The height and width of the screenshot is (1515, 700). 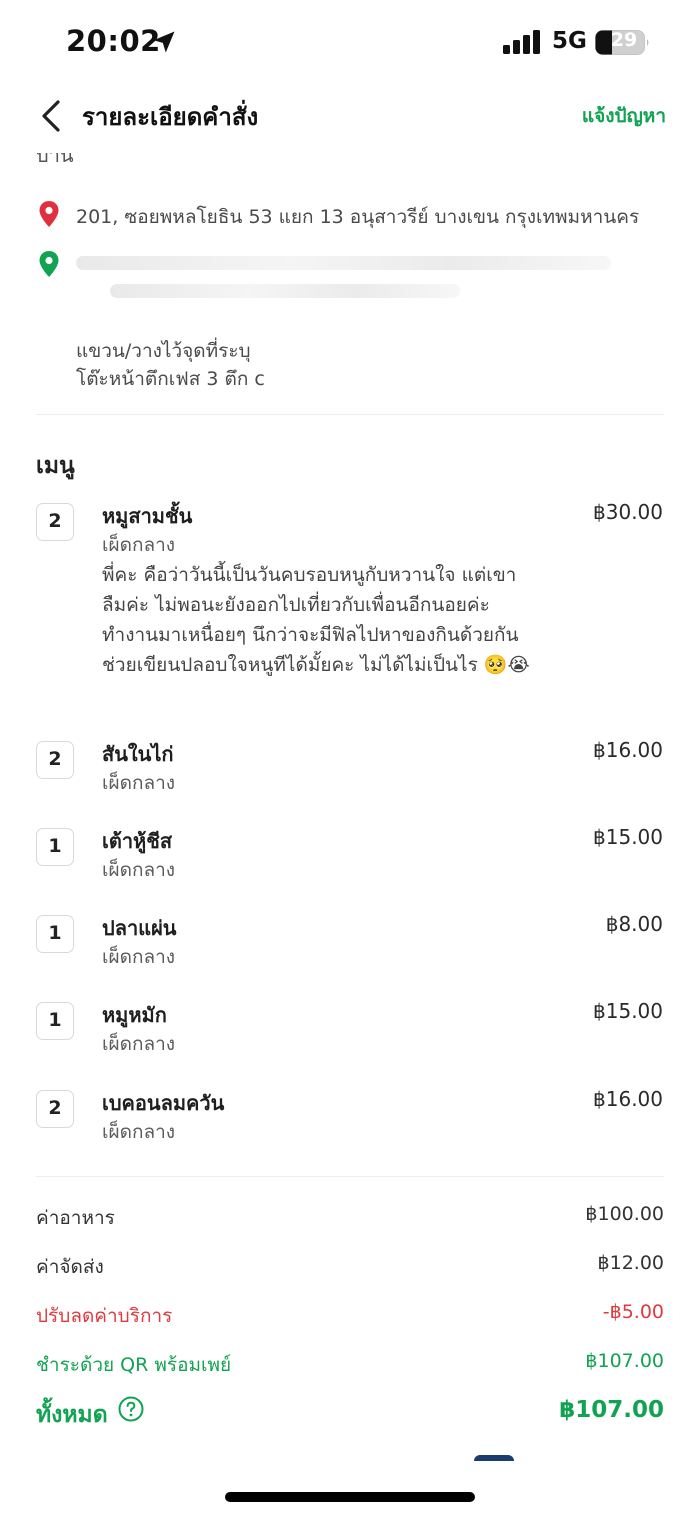 I want to click on item-name: หมูหมัก, so click(x=134, y=1015).